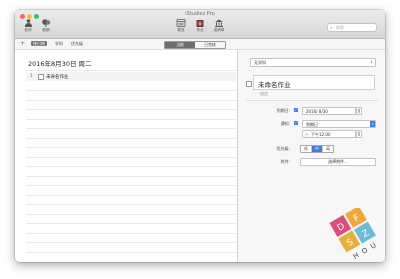  What do you see at coordinates (307, 134) in the screenshot?
I see `clock-icon: ◷` at bounding box center [307, 134].